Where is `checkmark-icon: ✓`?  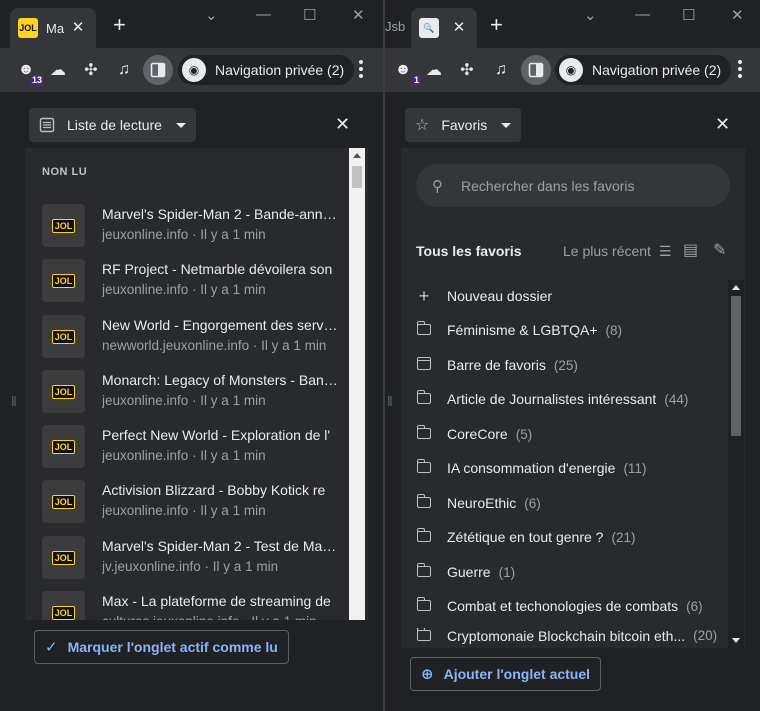 checkmark-icon: ✓ is located at coordinates (51, 647).